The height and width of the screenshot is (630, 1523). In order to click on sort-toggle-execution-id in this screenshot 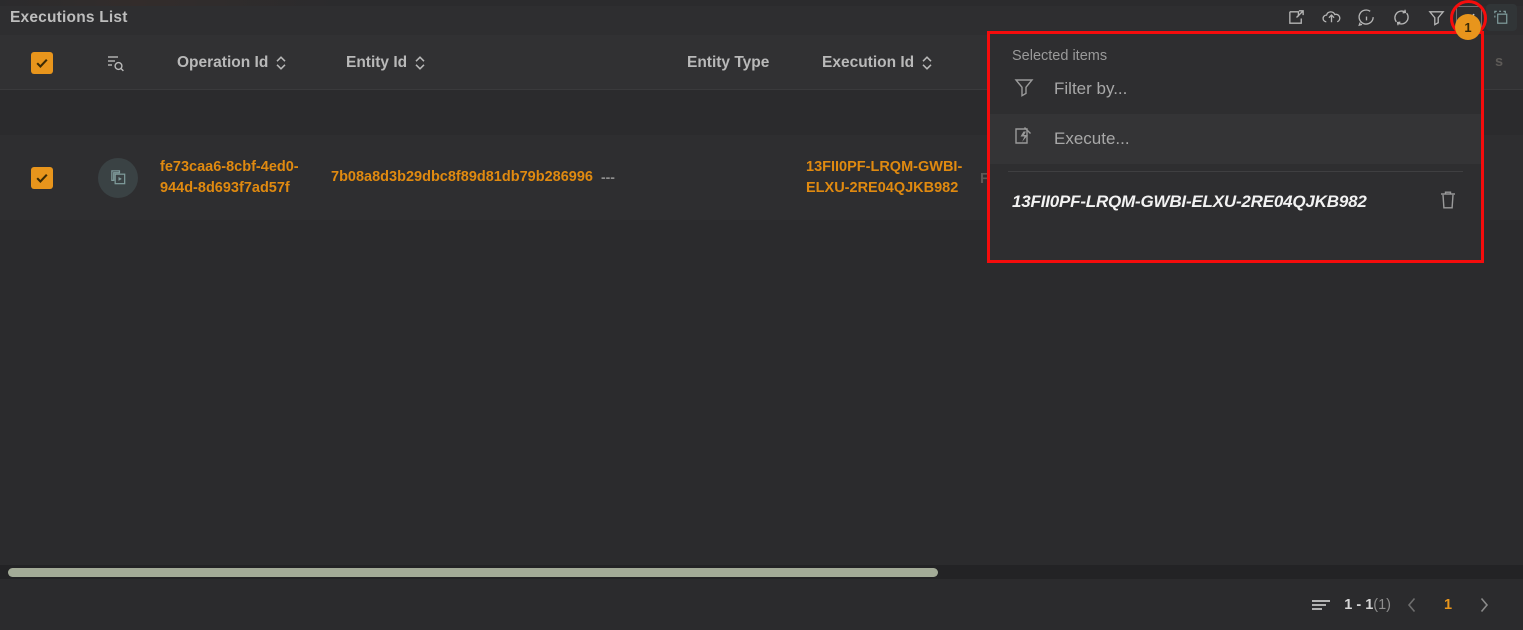, I will do `click(927, 63)`.